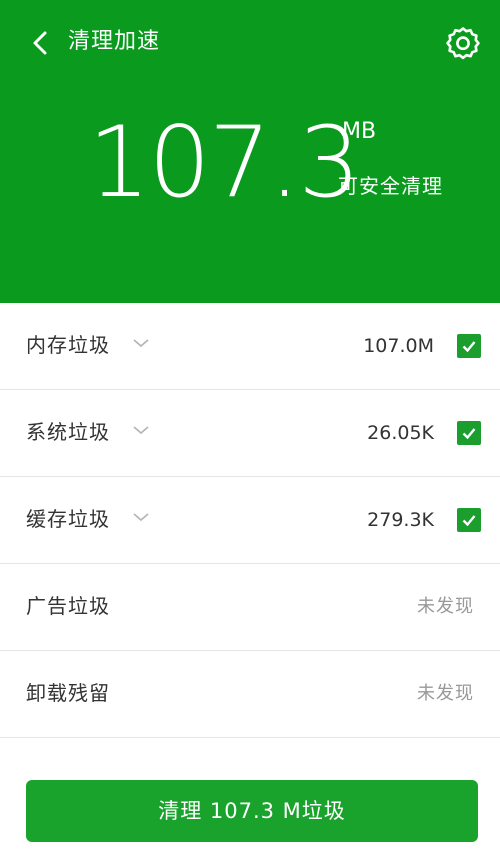 The height and width of the screenshot is (860, 500). What do you see at coordinates (68, 606) in the screenshot?
I see `item-label: 广告垃圾` at bounding box center [68, 606].